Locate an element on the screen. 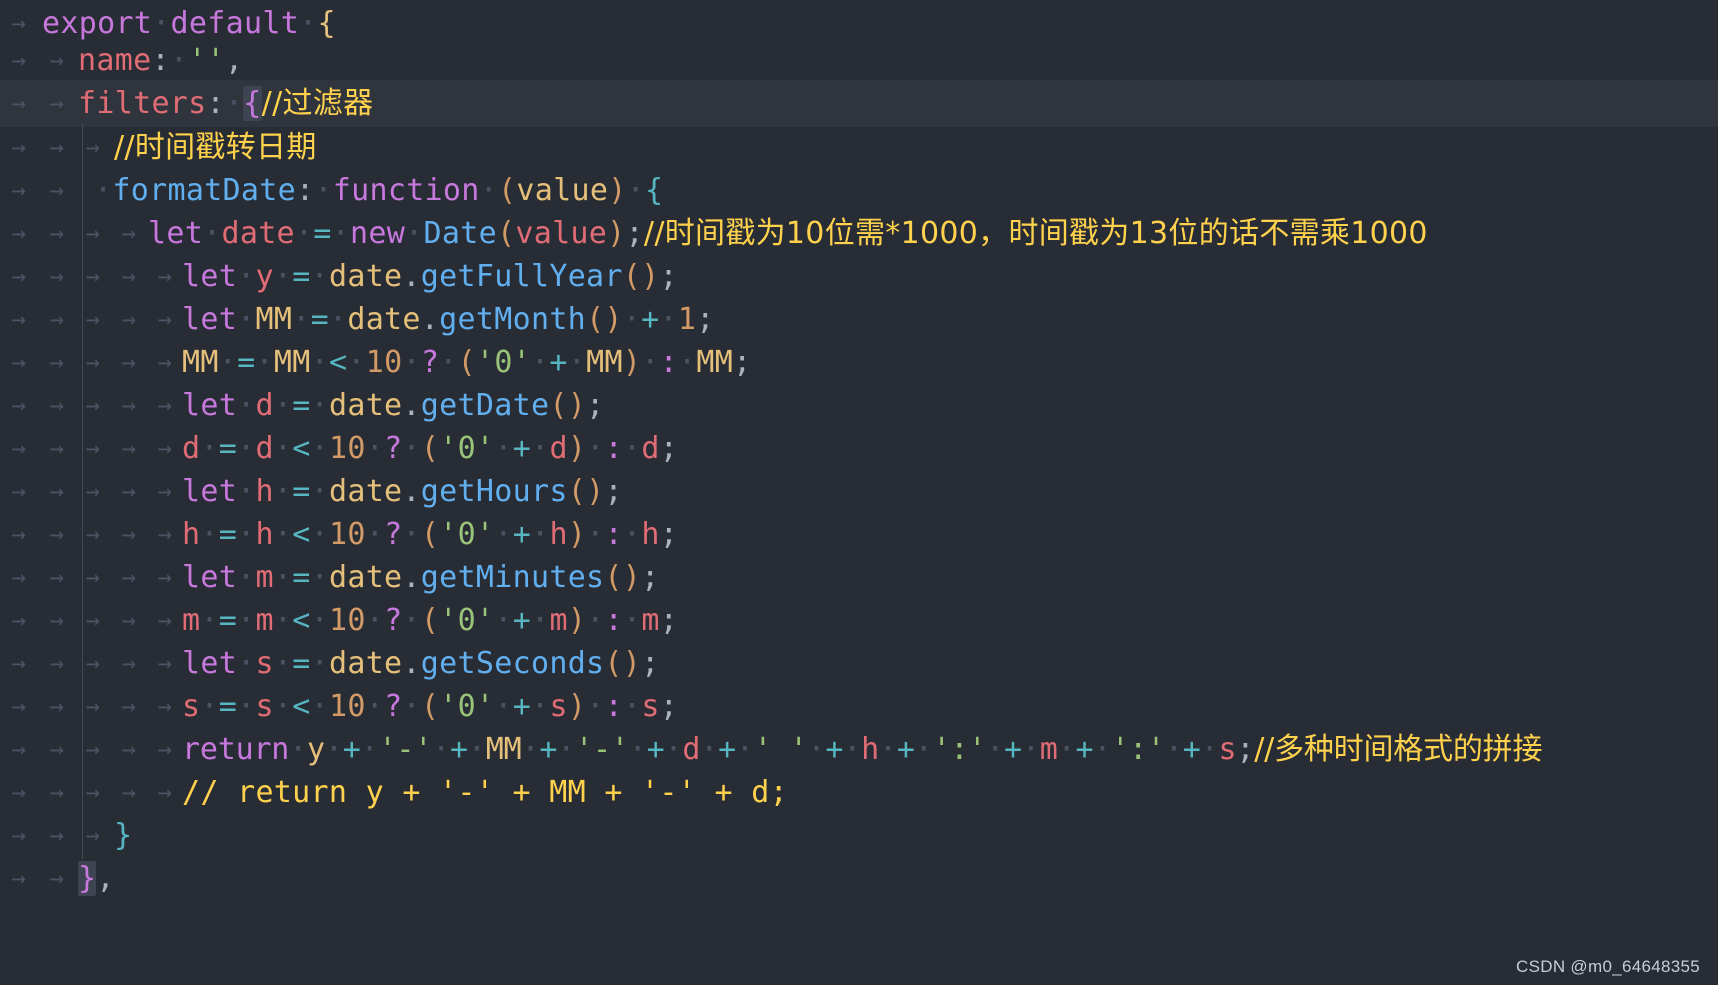 This screenshot has width=1718, height=985. code-line: → → }, is located at coordinates (859, 878).